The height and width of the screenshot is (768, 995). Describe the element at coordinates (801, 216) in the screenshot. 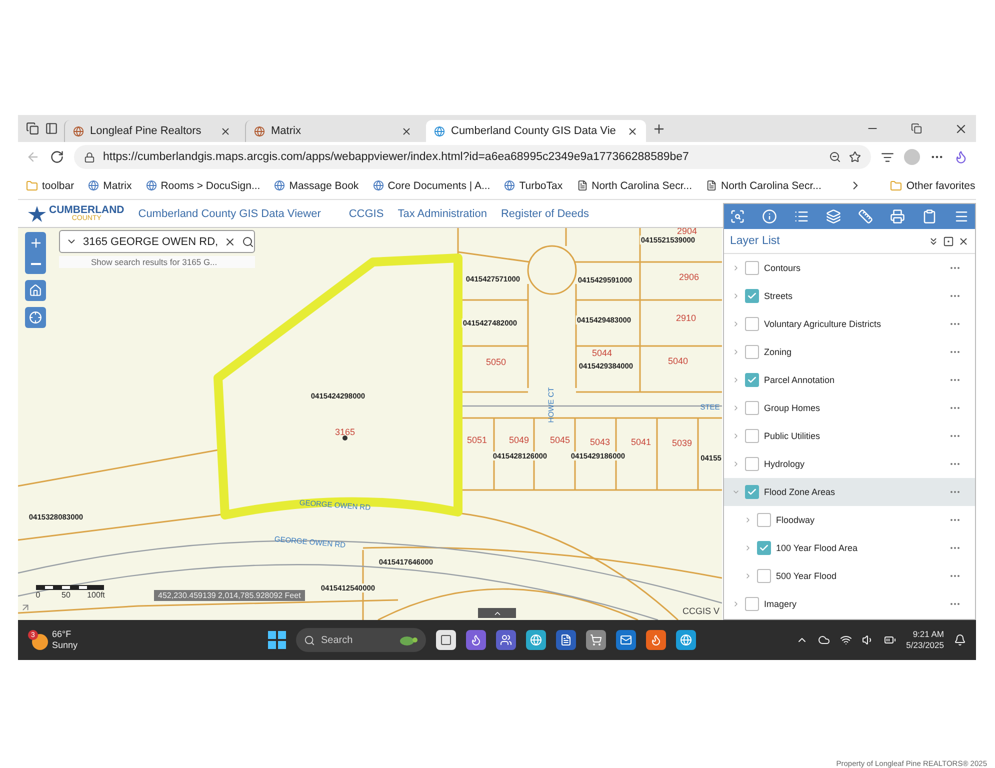

I see `list-icon` at that location.